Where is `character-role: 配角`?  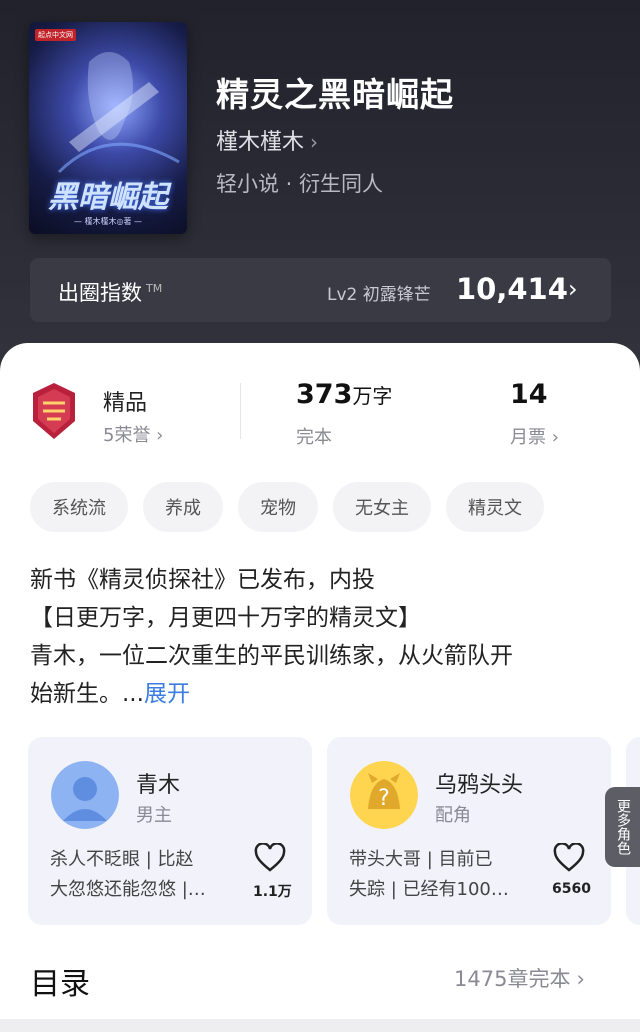
character-role: 配角 is located at coordinates (453, 815).